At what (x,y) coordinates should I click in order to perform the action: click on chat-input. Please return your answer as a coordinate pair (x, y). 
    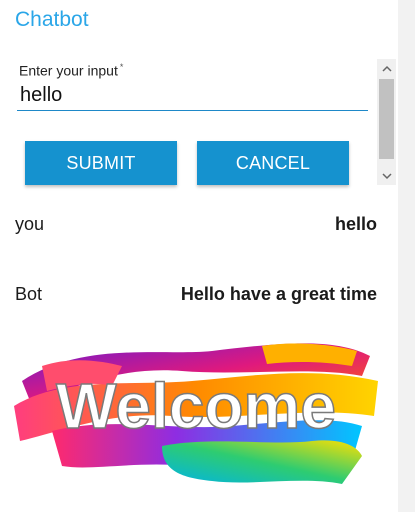
    Looking at the image, I should click on (192, 95).